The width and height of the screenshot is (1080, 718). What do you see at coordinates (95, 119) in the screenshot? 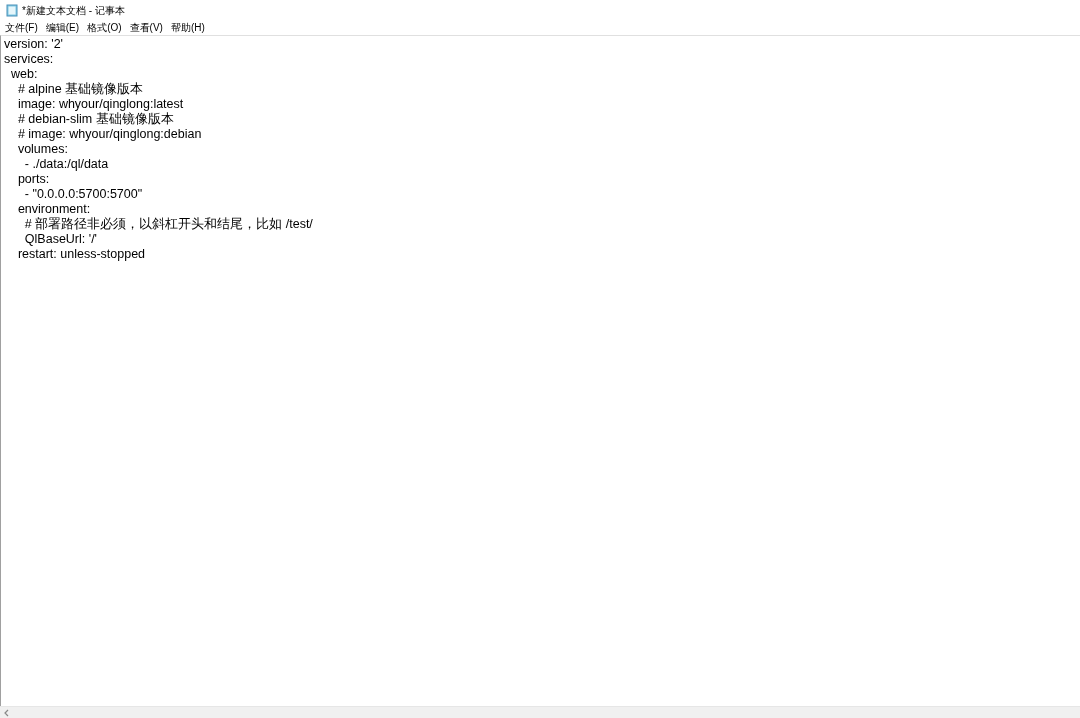
I see `text-line: # debian-slim 基础镜像版本` at bounding box center [95, 119].